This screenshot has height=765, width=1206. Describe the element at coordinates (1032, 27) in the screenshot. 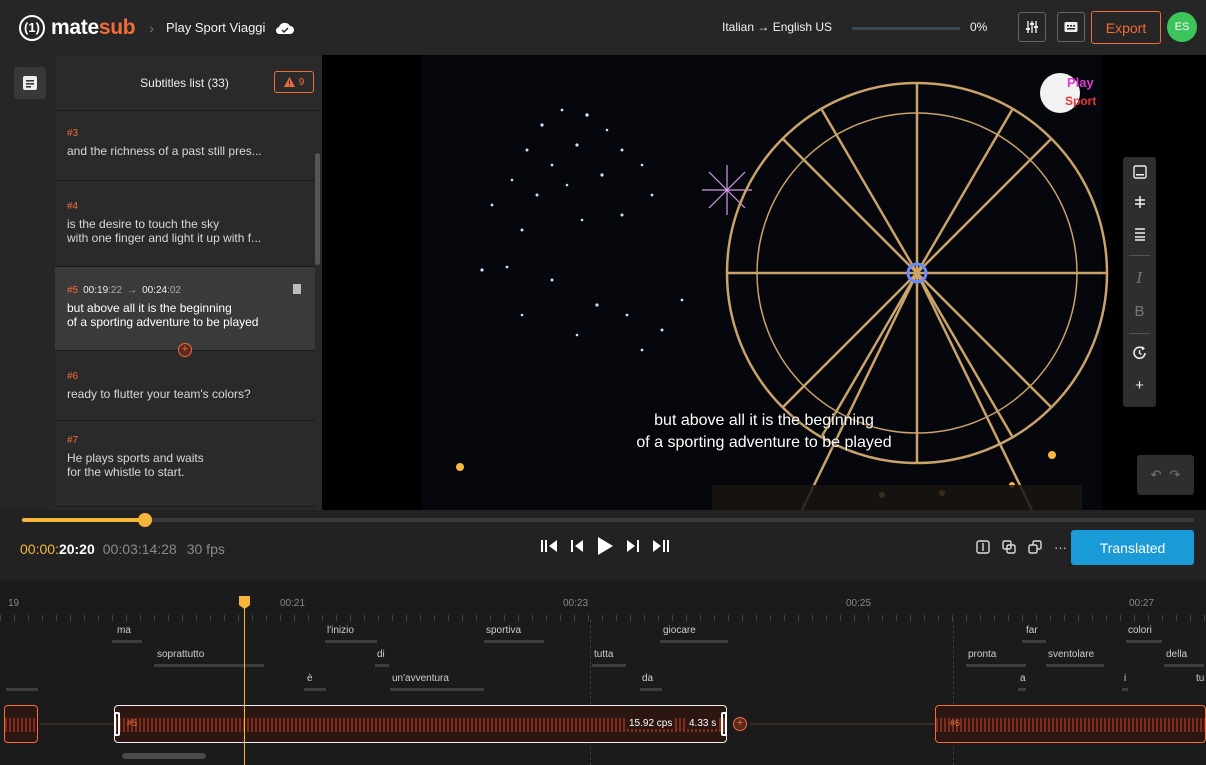

I see `settings-sliders-button` at that location.